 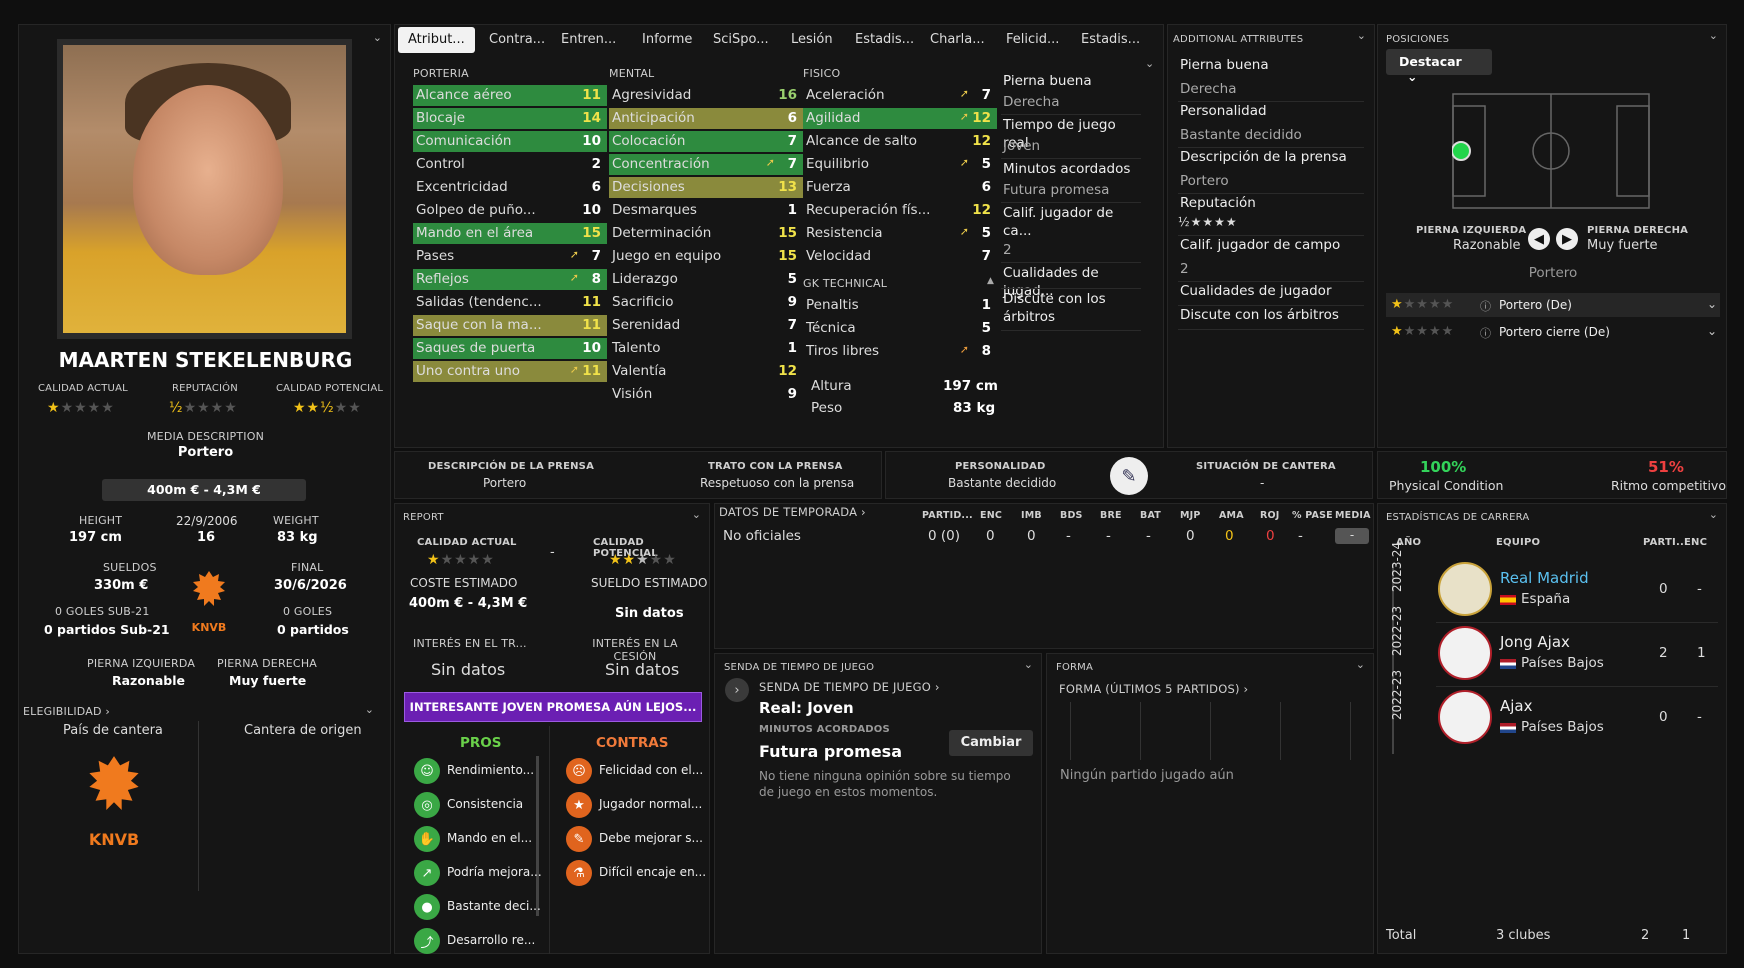 I want to click on press-desc-value: Portero, so click(x=505, y=483).